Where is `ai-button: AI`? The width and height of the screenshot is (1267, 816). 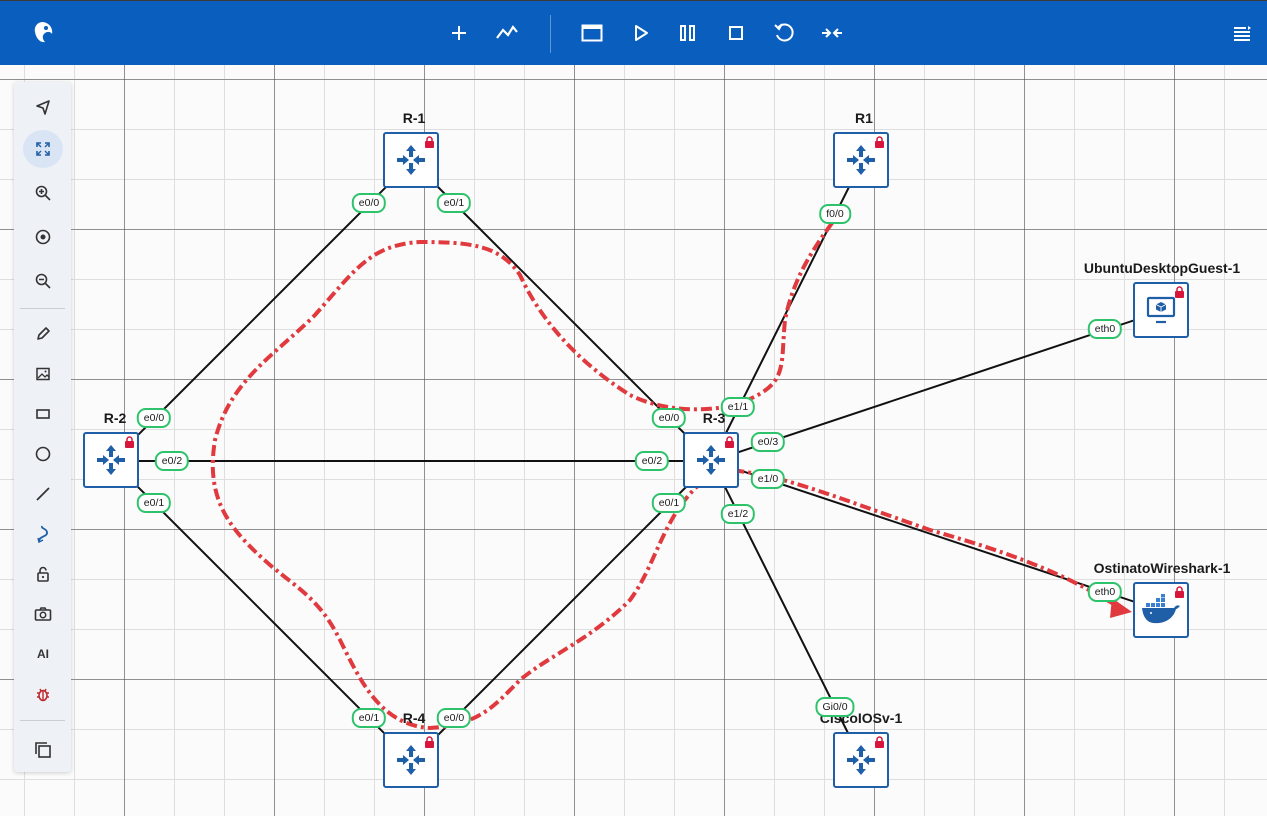
ai-button: AI is located at coordinates (43, 654).